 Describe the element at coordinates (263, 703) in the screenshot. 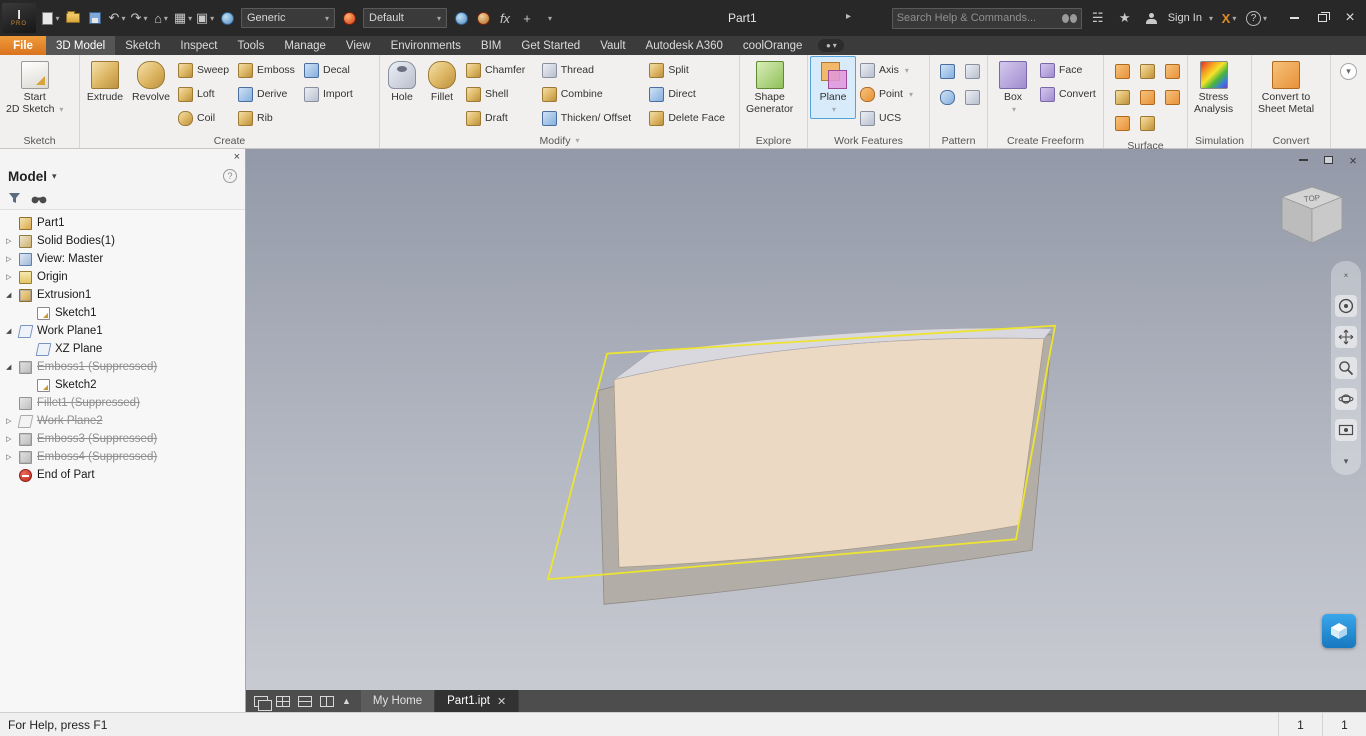

I see `cascade-windows-icon` at that location.